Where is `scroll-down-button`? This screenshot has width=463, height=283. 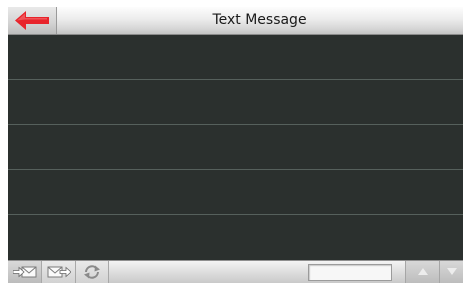
scroll-down-button is located at coordinates (451, 272).